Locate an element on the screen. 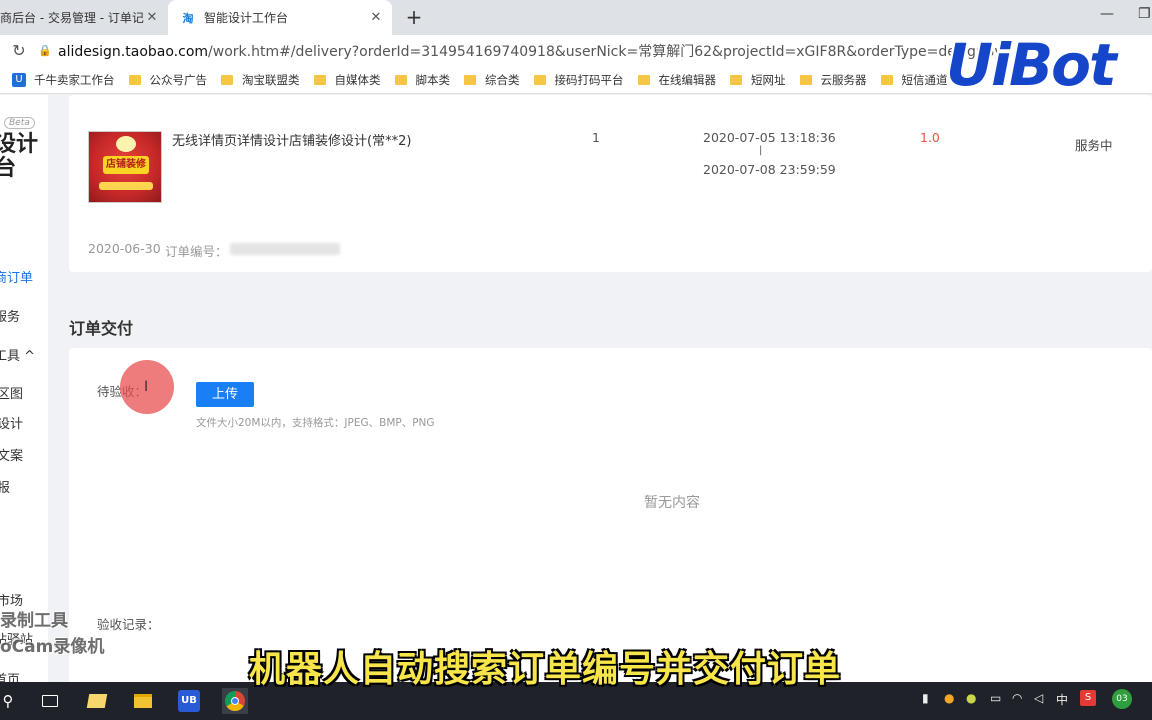  order-start-time: 2020-07-05 13:18:36 is located at coordinates (769, 137).